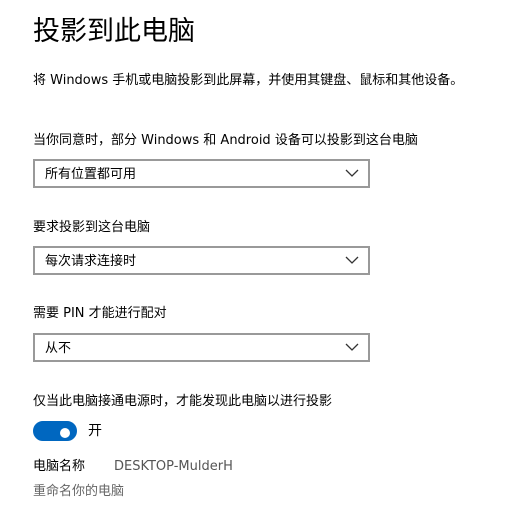 The width and height of the screenshot is (523, 523). I want to click on ask-to-project-selected-value: 每次请求连接时, so click(91, 261).